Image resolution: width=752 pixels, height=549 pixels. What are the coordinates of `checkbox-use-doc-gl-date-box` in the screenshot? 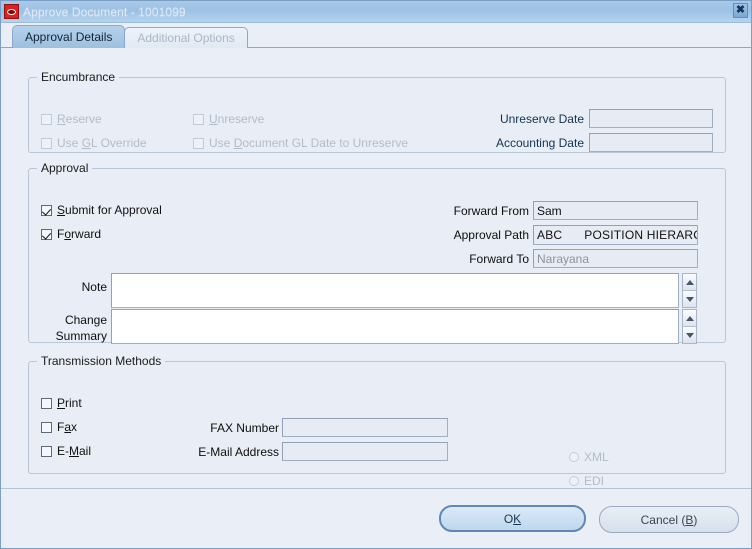 It's located at (198, 143).